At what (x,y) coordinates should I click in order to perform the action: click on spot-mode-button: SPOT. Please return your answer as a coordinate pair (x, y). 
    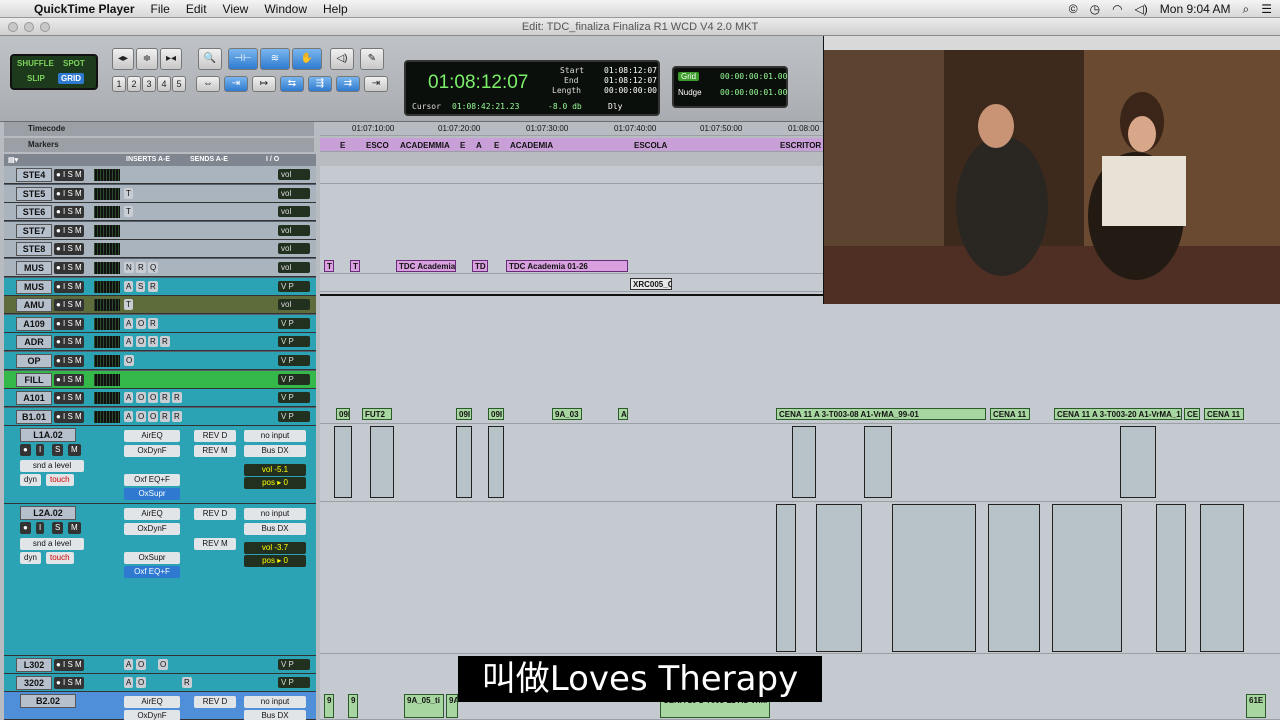
    Looking at the image, I should click on (74, 63).